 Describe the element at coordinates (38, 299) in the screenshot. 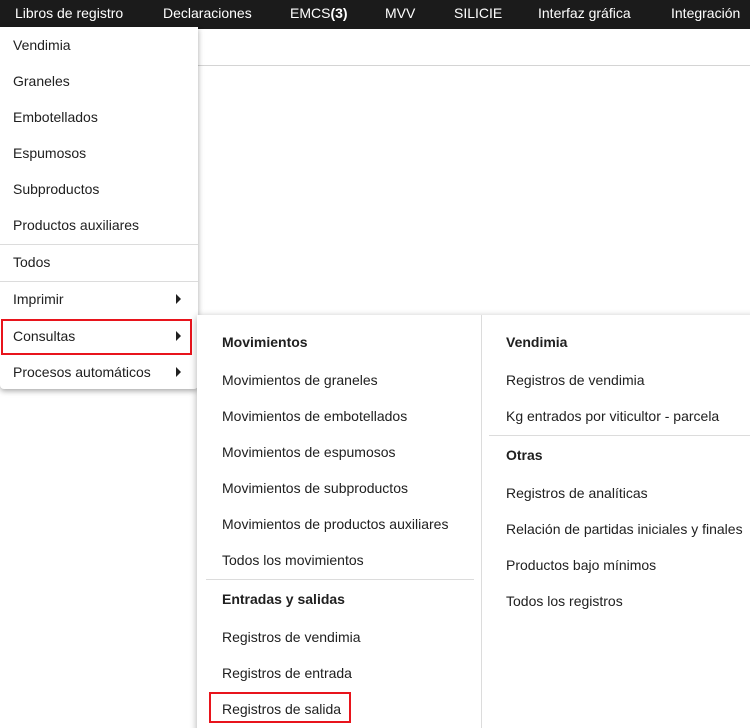

I see `menu-item-label: Imprimir` at that location.